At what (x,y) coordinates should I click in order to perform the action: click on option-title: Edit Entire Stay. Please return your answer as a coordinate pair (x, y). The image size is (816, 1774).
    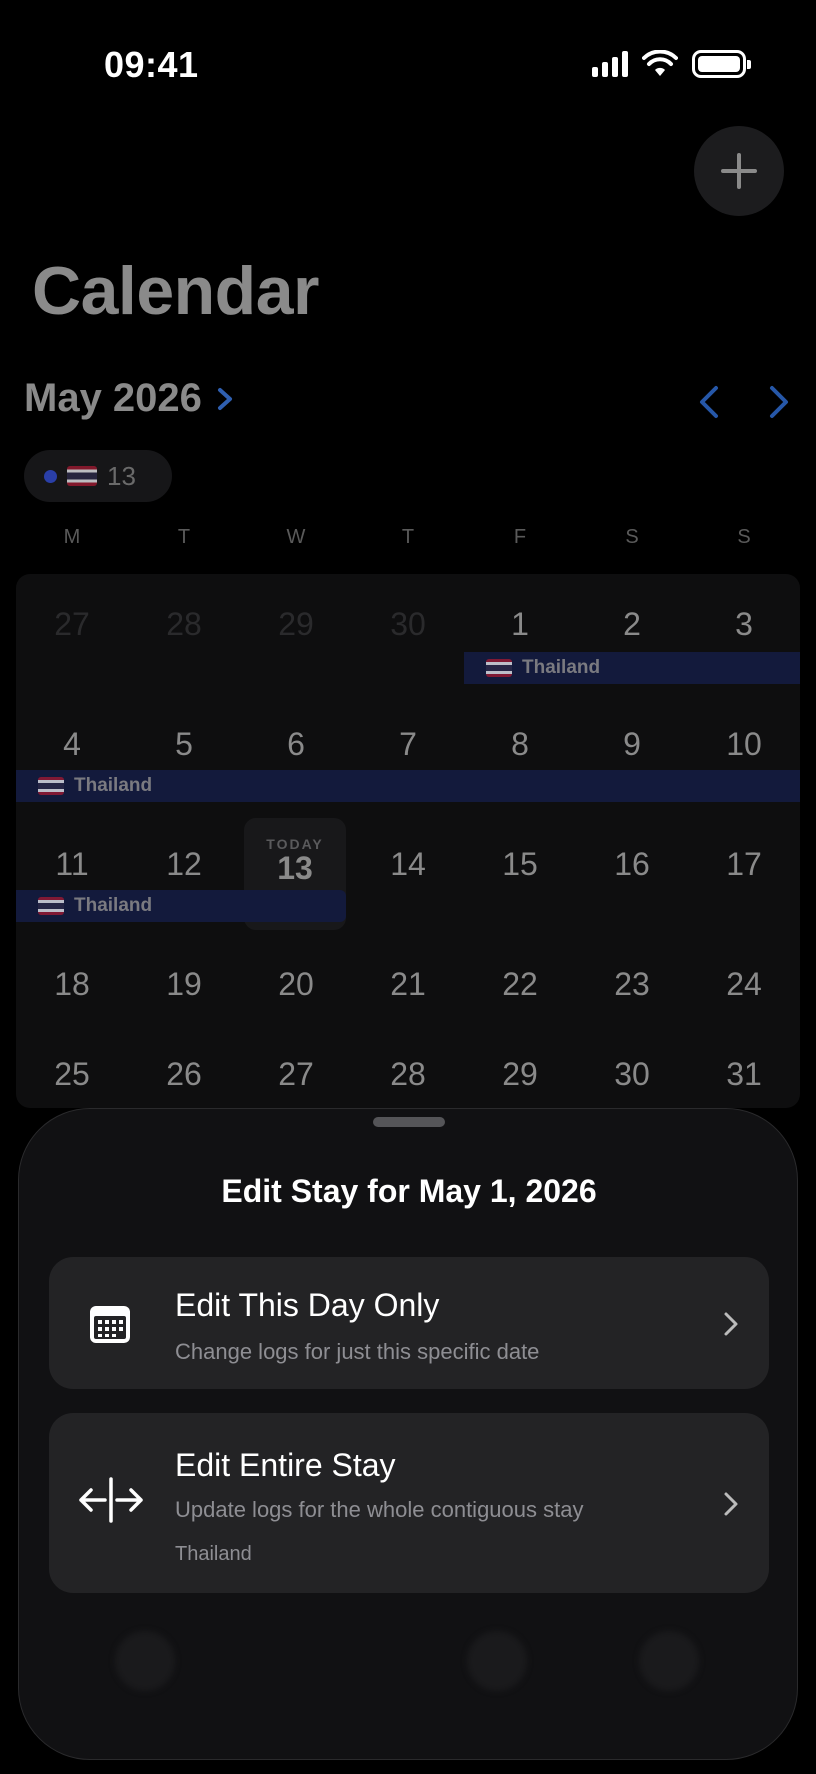
    Looking at the image, I should click on (285, 1465).